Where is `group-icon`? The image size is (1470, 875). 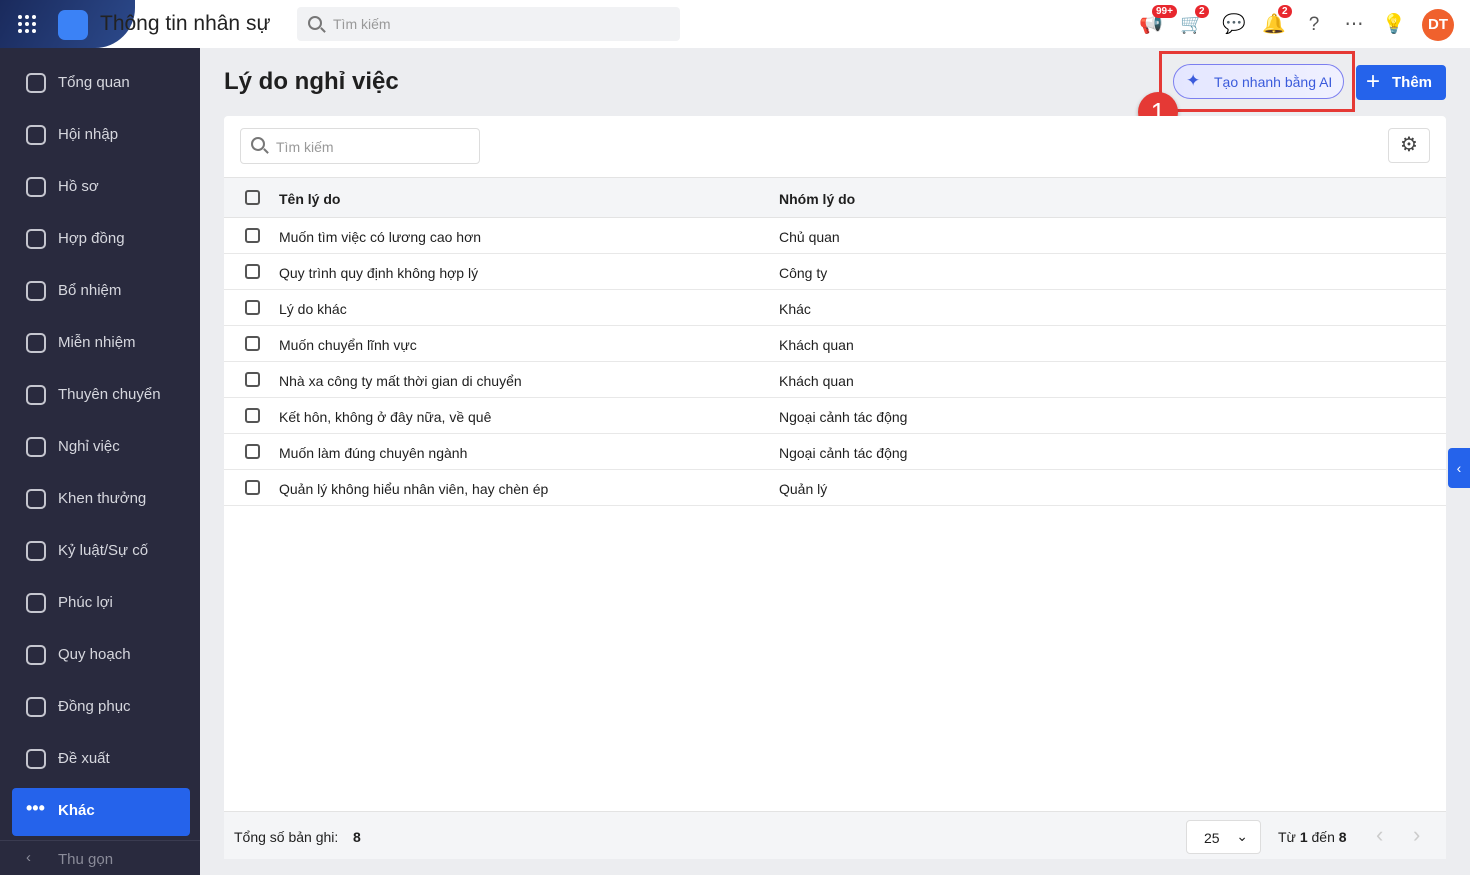 group-icon is located at coordinates (36, 135).